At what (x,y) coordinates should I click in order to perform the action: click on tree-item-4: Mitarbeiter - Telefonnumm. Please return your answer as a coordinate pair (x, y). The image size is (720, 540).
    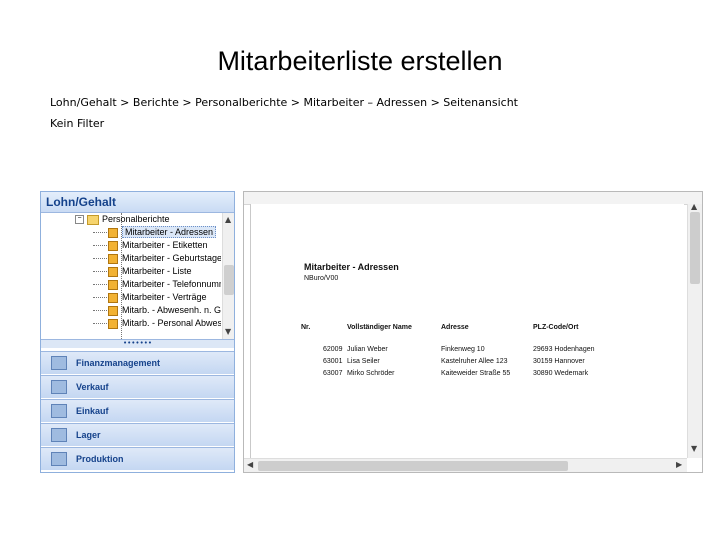
    Looking at the image, I should click on (157, 284).